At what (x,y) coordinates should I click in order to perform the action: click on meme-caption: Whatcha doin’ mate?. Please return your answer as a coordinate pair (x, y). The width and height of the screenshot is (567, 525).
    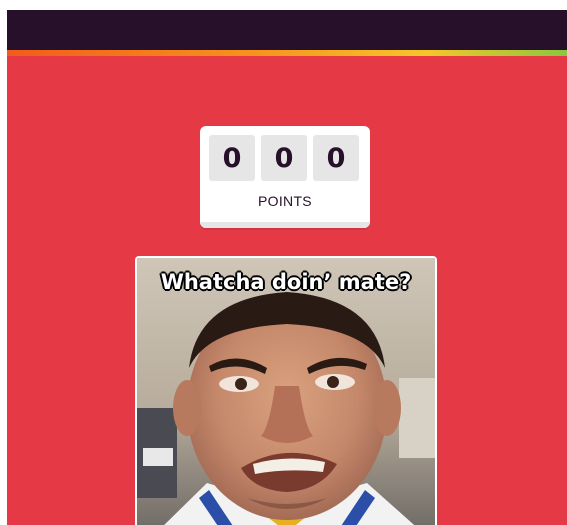
    Looking at the image, I should click on (286, 282).